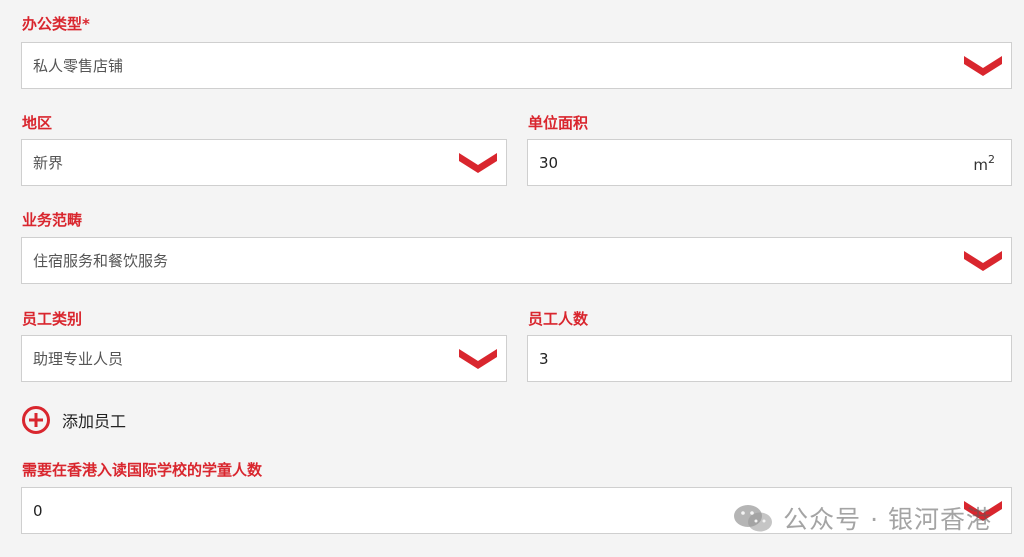  Describe the element at coordinates (887, 519) in the screenshot. I see `watermark-text: 公众号 · 银河香港` at that location.